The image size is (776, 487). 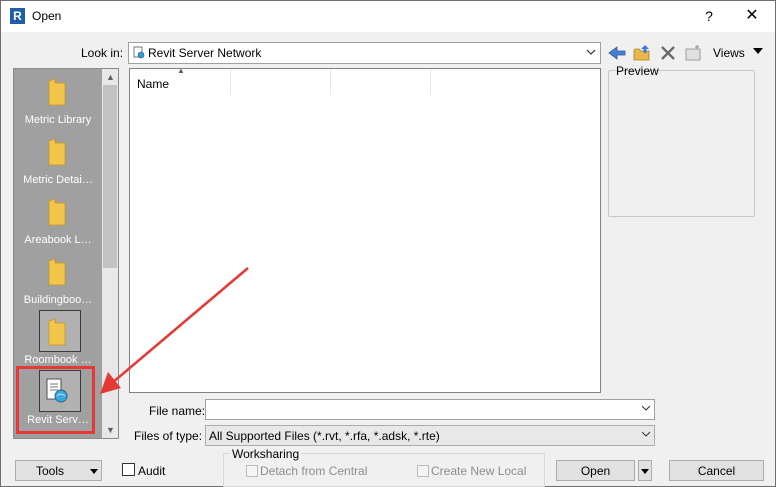 What do you see at coordinates (58, 120) in the screenshot?
I see `sidebar-item-label: Metric Library` at bounding box center [58, 120].